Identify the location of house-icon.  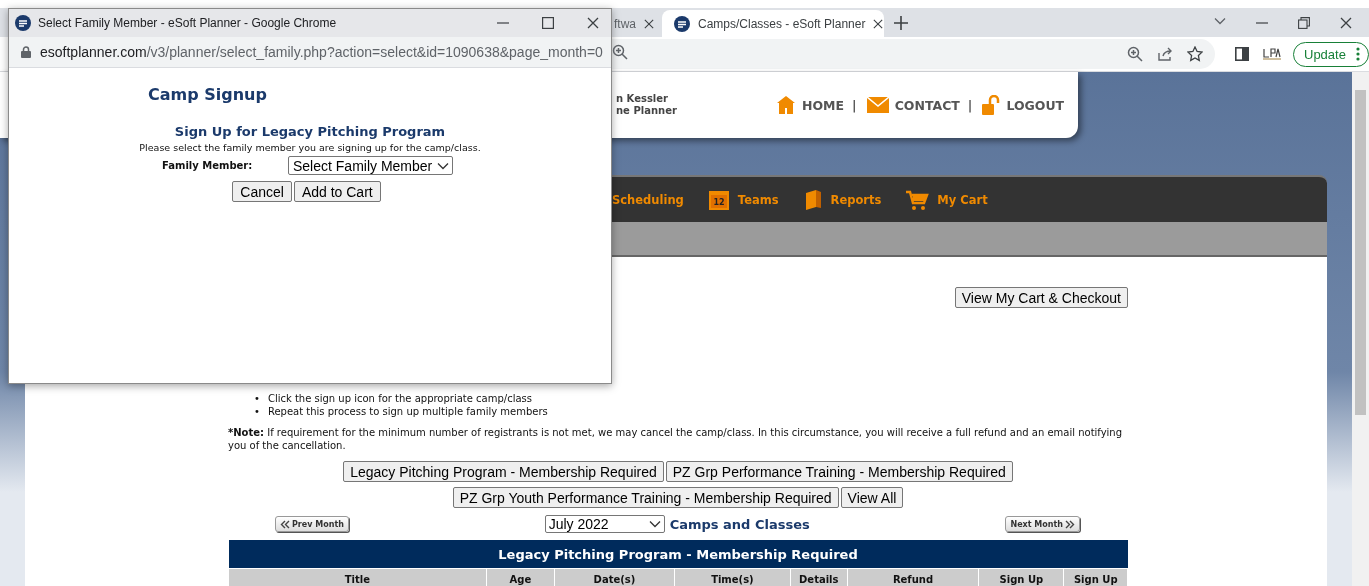
(786, 105).